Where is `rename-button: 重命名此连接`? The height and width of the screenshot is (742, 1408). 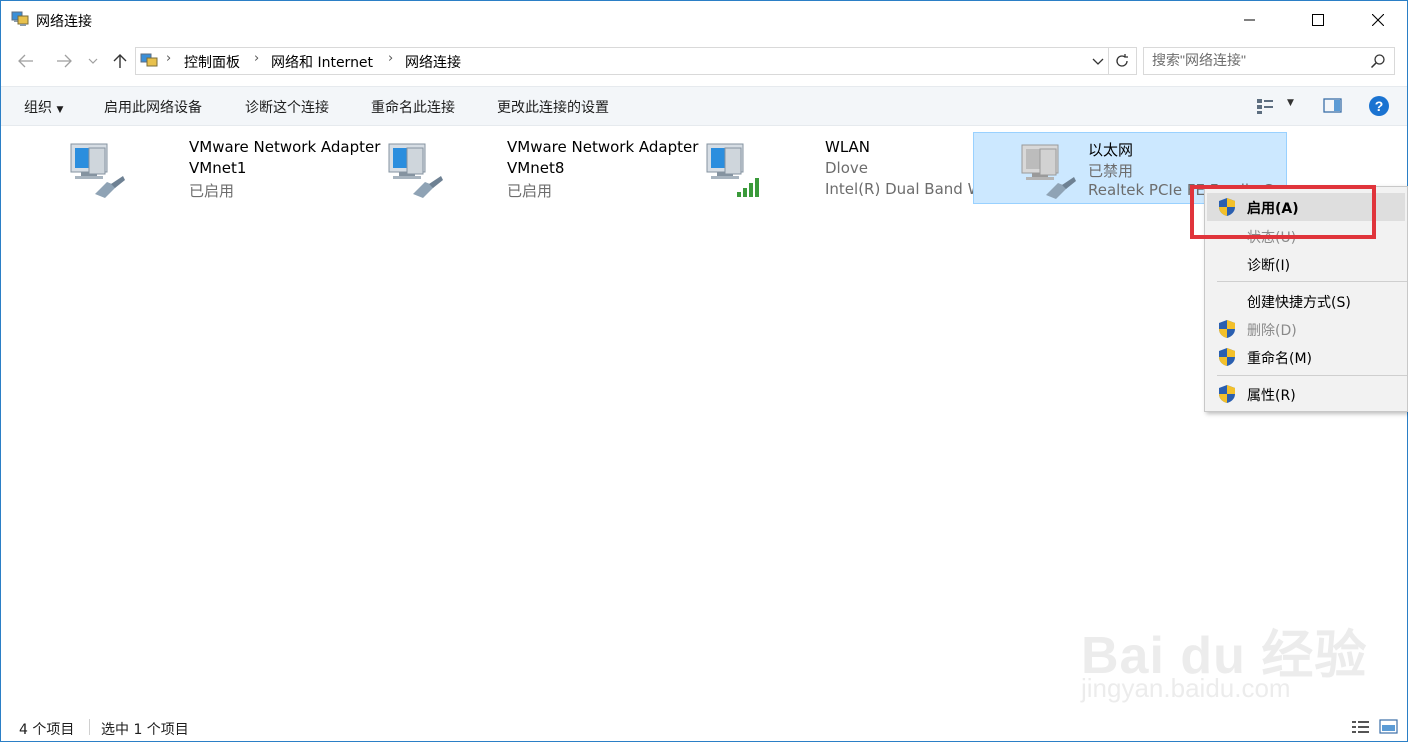
rename-button: 重命名此连接 is located at coordinates (413, 107).